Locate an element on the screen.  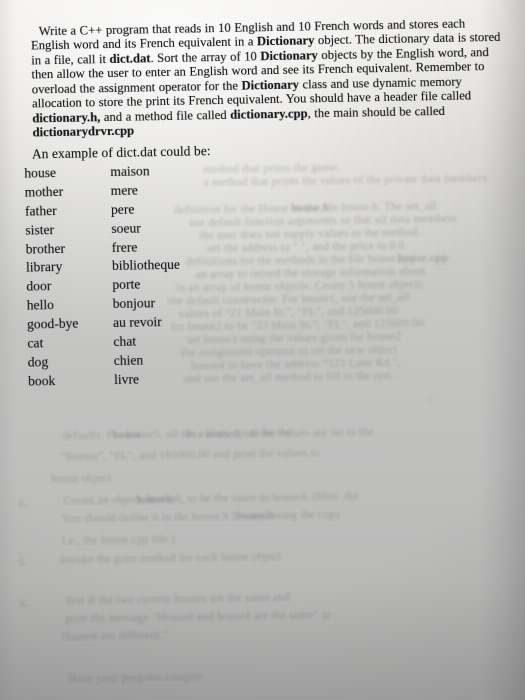
english-word: good-bye is located at coordinates (52, 323).